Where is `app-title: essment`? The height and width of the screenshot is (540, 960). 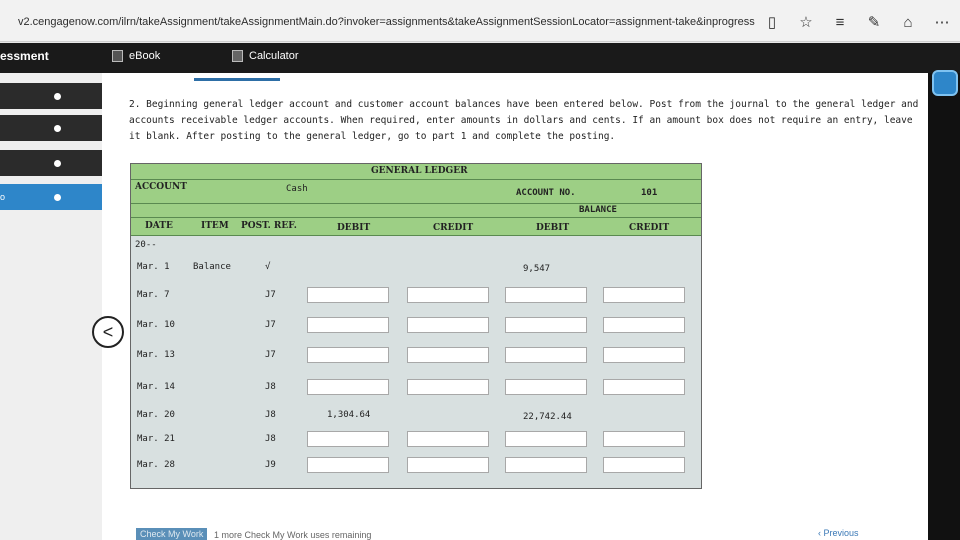 app-title: essment is located at coordinates (24, 56).